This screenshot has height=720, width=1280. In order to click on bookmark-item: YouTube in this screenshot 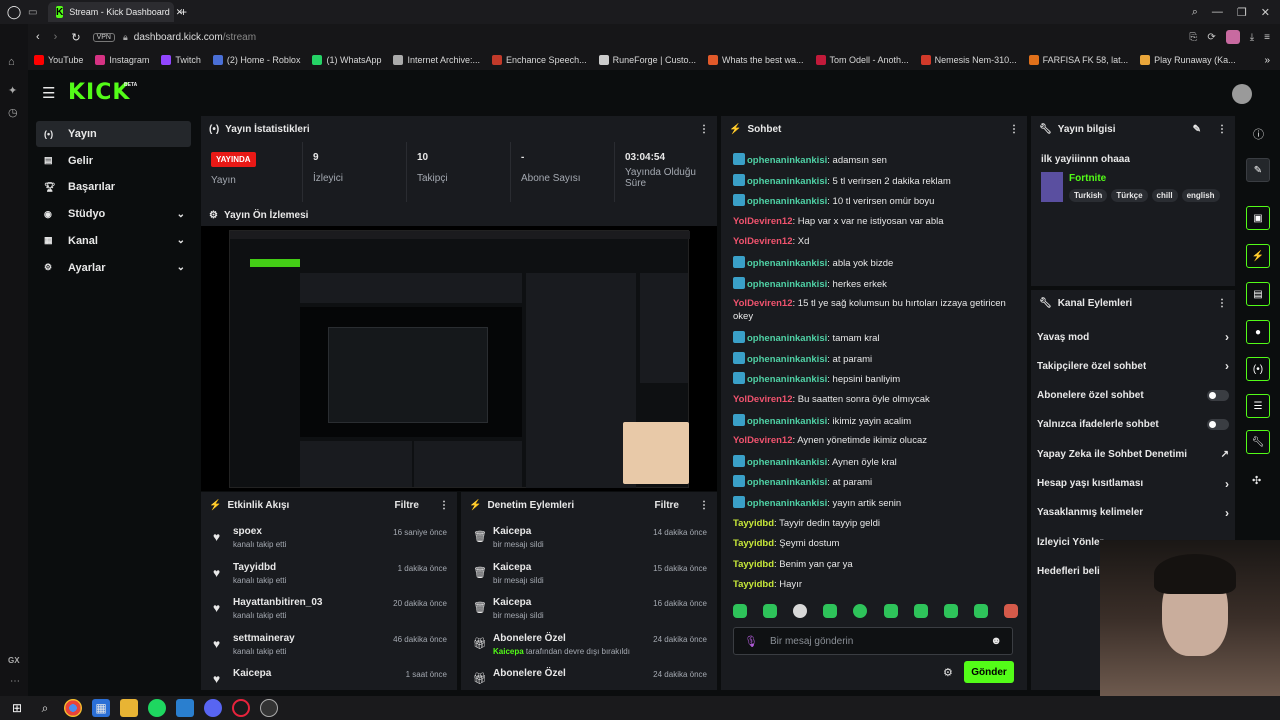, I will do `click(58, 60)`.